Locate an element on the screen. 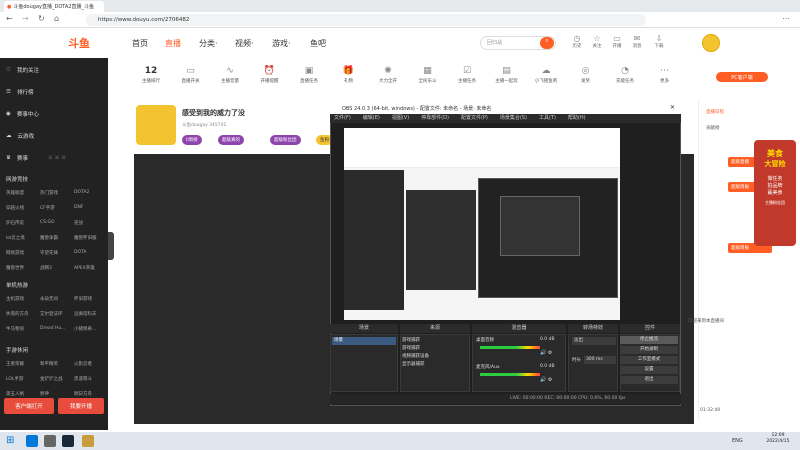 The image size is (800, 450). sidebar-hot-game-item: 逆战 is located at coordinates (78, 223).